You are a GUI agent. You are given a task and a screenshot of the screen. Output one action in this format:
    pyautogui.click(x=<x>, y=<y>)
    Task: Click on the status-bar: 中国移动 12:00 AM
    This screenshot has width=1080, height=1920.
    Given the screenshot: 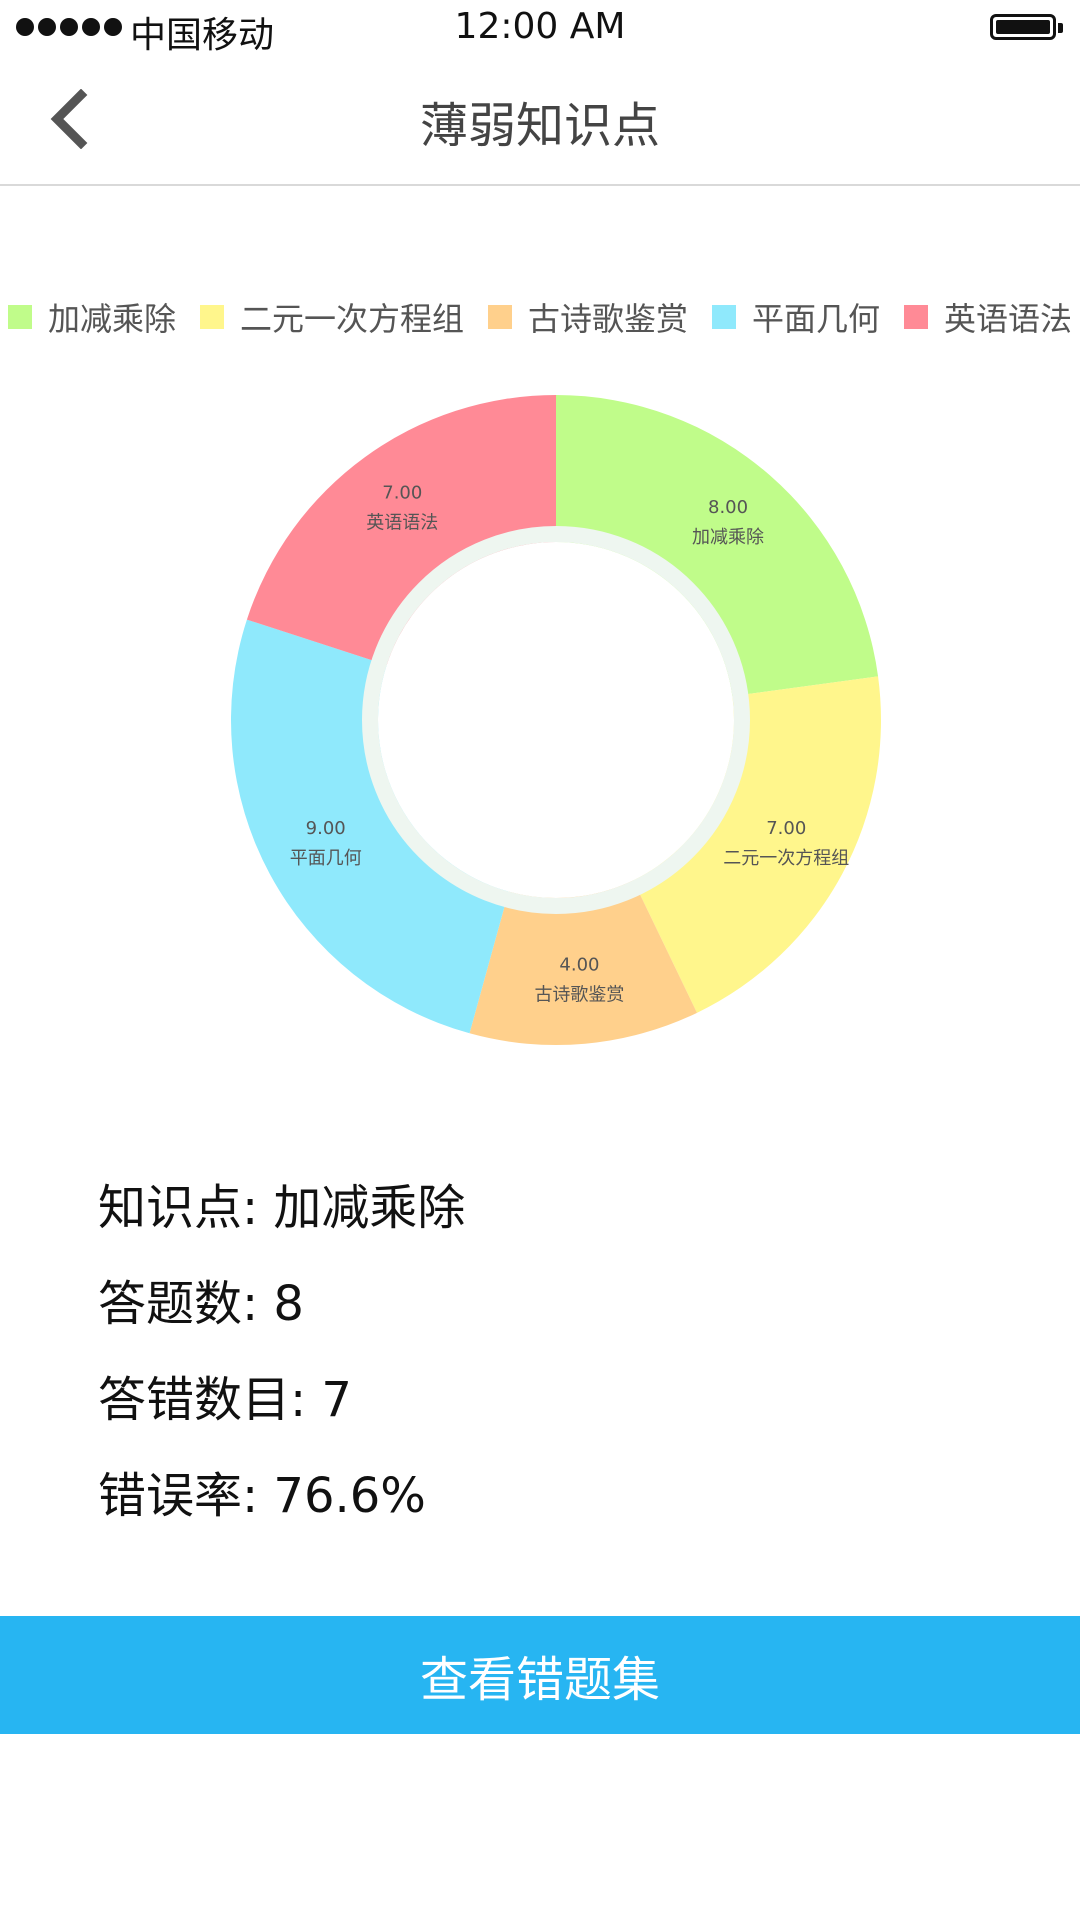 What is the action you would take?
    pyautogui.click(x=540, y=28)
    